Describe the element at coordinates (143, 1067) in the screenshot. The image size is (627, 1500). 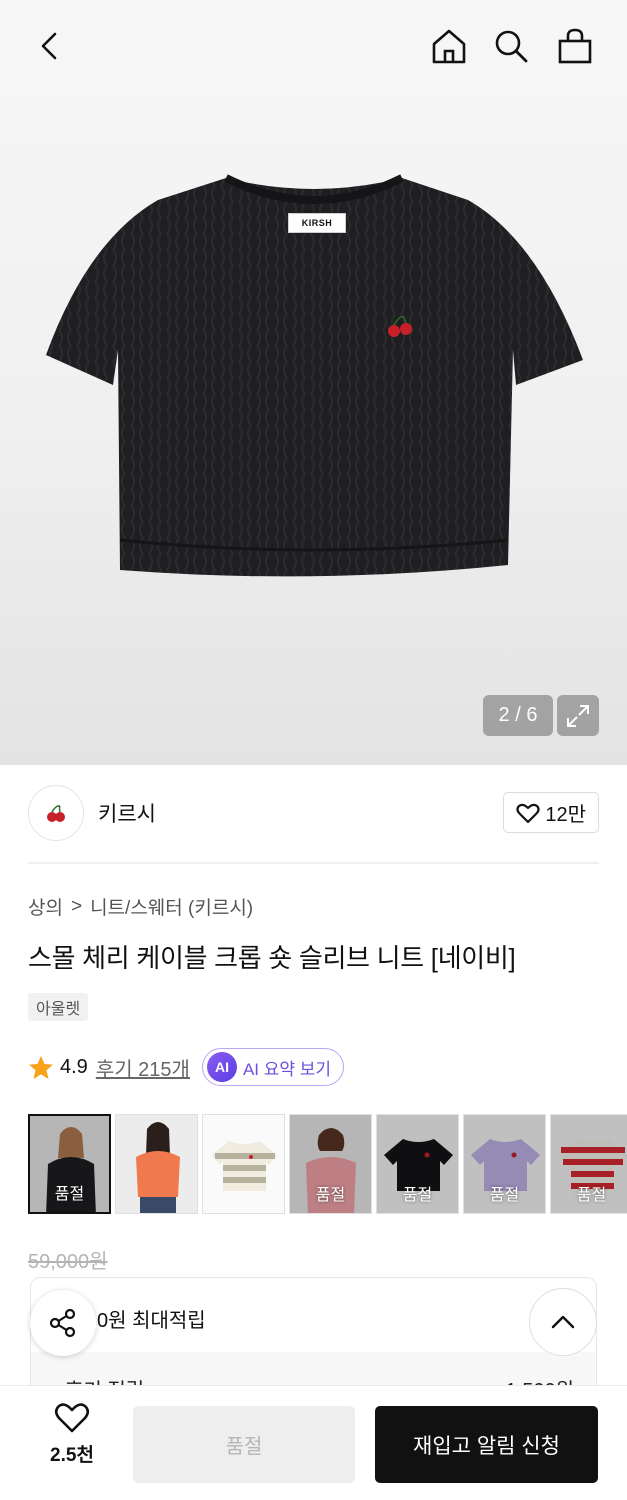
I see `reviews-link: 후기 215개` at that location.